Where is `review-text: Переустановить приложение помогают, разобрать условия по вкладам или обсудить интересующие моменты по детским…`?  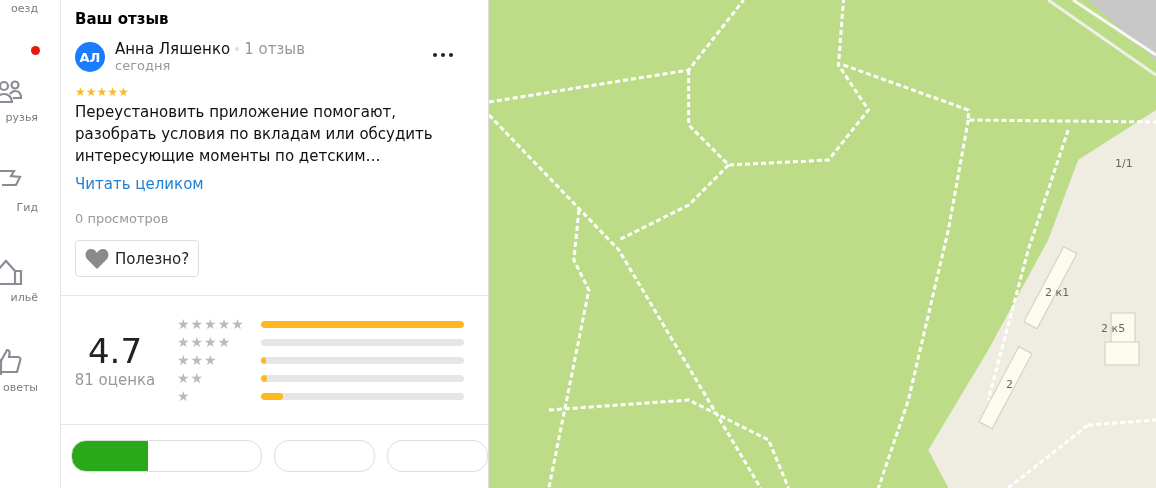 review-text: Переустановить приложение помогают, разобрать условия по вкладам или обсудить интересующие моменты по детским… is located at coordinates (254, 134).